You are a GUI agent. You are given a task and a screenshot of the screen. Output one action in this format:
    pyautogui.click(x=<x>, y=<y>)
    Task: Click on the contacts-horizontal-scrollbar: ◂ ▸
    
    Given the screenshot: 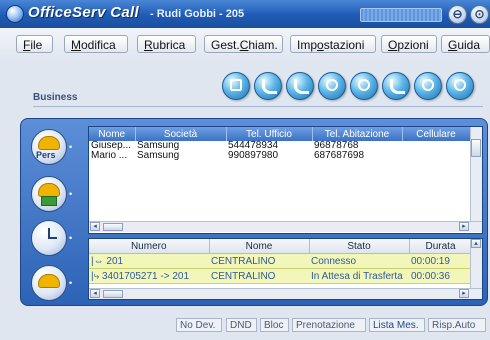 What is the action you would take?
    pyautogui.click(x=285, y=226)
    